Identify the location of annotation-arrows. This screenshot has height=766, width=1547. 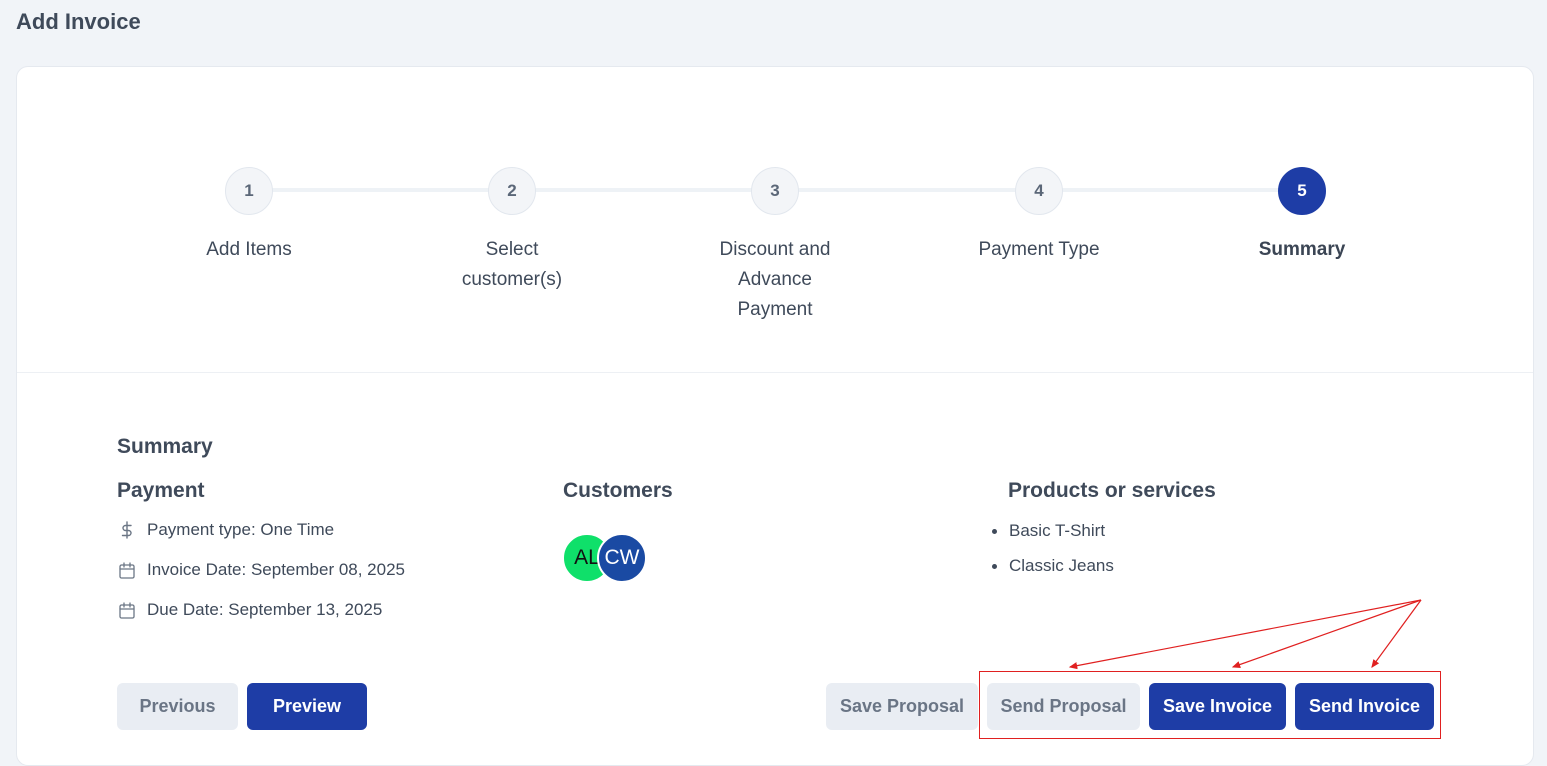
(1245, 634).